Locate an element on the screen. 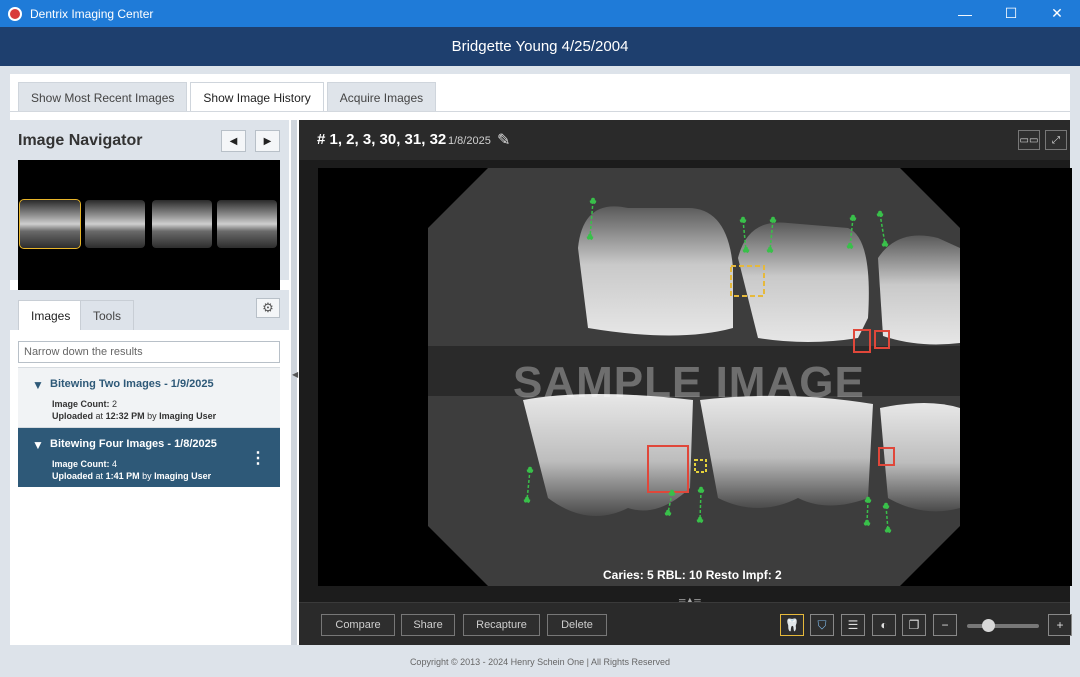 This screenshot has width=1080, height=677. findings-summary: Caries: 5 RBL: 10 Resto Impf: 2 is located at coordinates (692, 575).